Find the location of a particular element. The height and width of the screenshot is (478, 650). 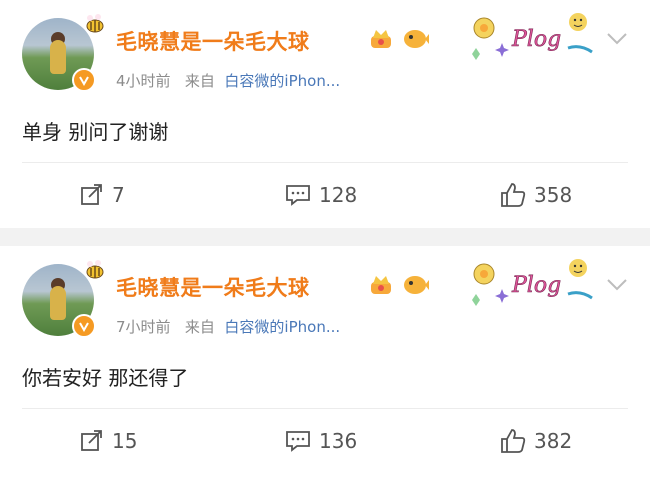

comment-count: 128 is located at coordinates (338, 195).